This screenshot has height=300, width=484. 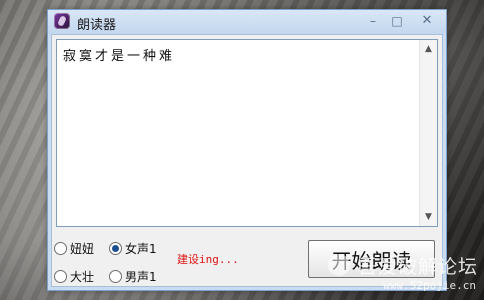 What do you see at coordinates (141, 249) in the screenshot?
I see `voice-label: 女声1` at bounding box center [141, 249].